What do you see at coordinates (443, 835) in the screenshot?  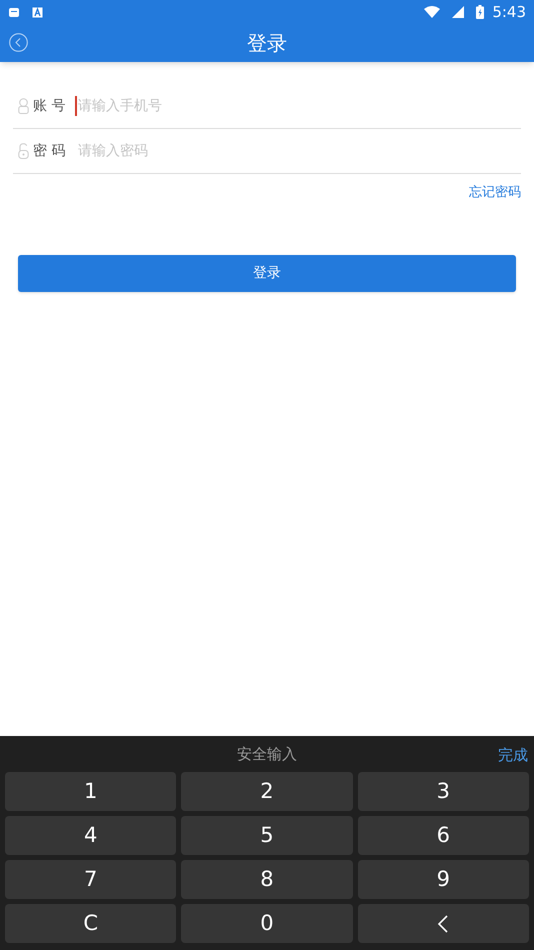 I see `keypad-key: 6` at bounding box center [443, 835].